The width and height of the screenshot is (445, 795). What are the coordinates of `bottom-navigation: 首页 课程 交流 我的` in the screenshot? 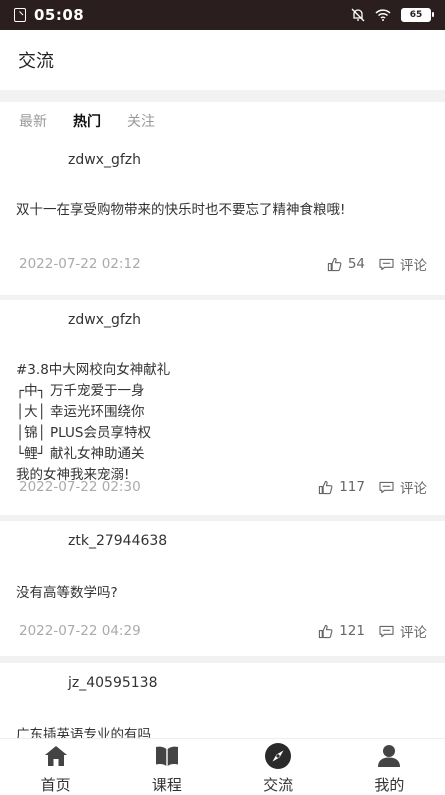 It's located at (222, 766).